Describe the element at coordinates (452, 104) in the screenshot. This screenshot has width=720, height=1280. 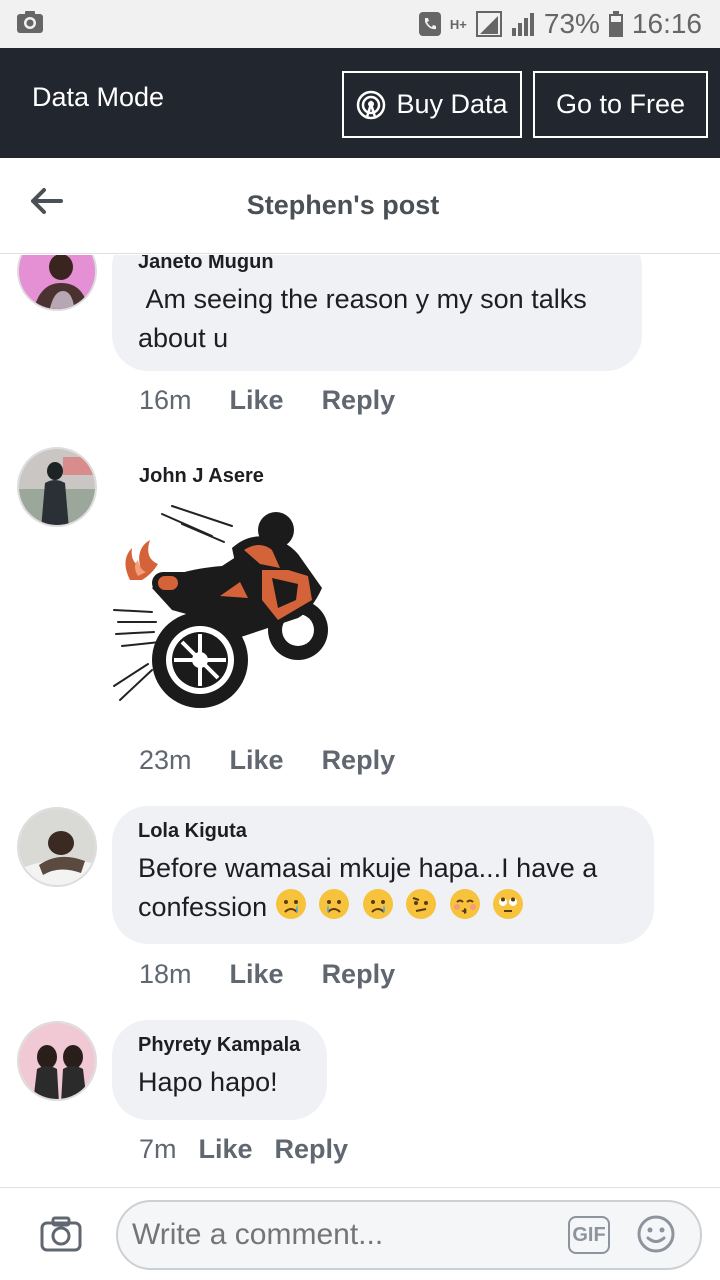
I see `buy-data-label: Buy Data` at that location.